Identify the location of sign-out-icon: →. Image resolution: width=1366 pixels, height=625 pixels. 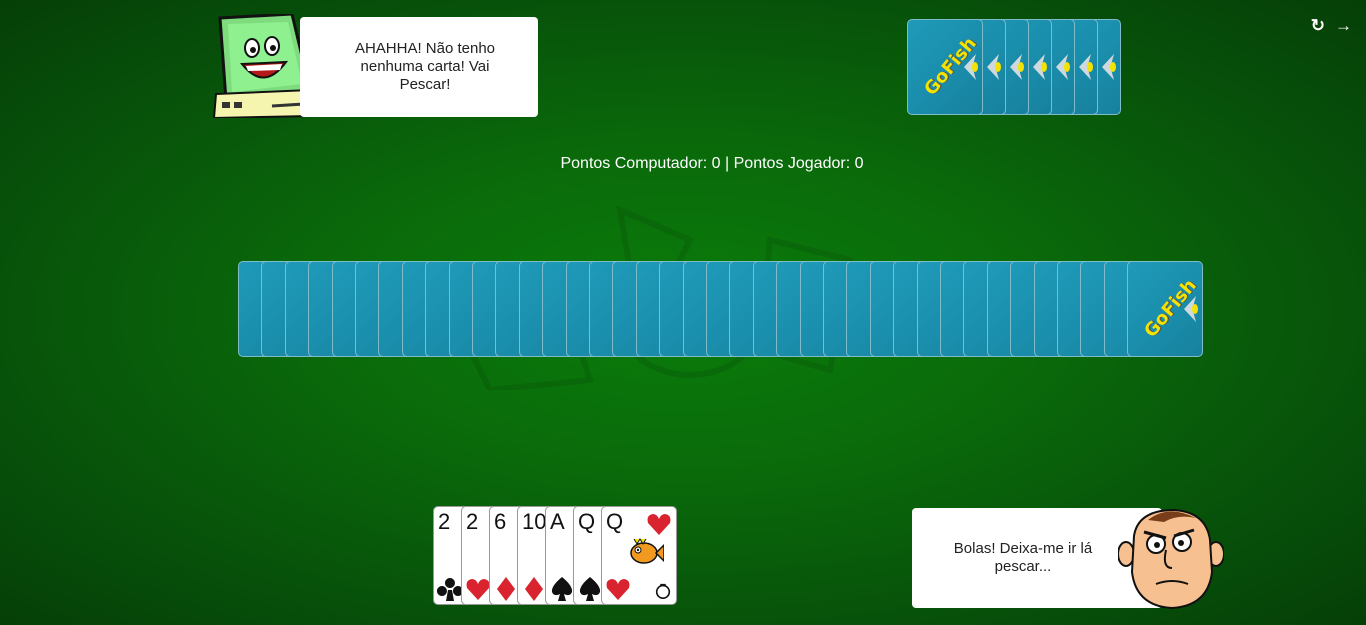
(1343, 26).